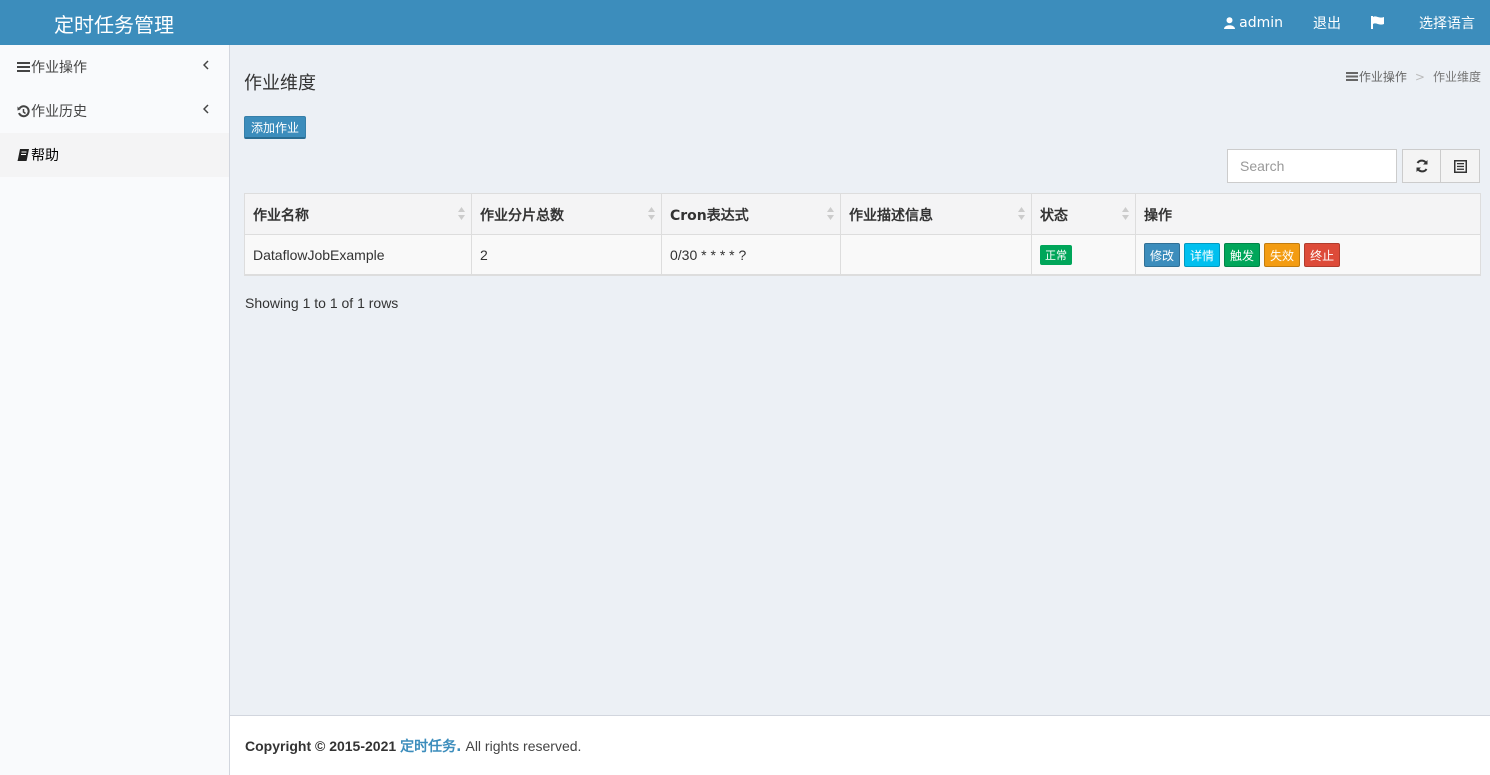 Image resolution: width=1490 pixels, height=775 pixels. I want to click on column-header-label: 作业名称, so click(281, 215).